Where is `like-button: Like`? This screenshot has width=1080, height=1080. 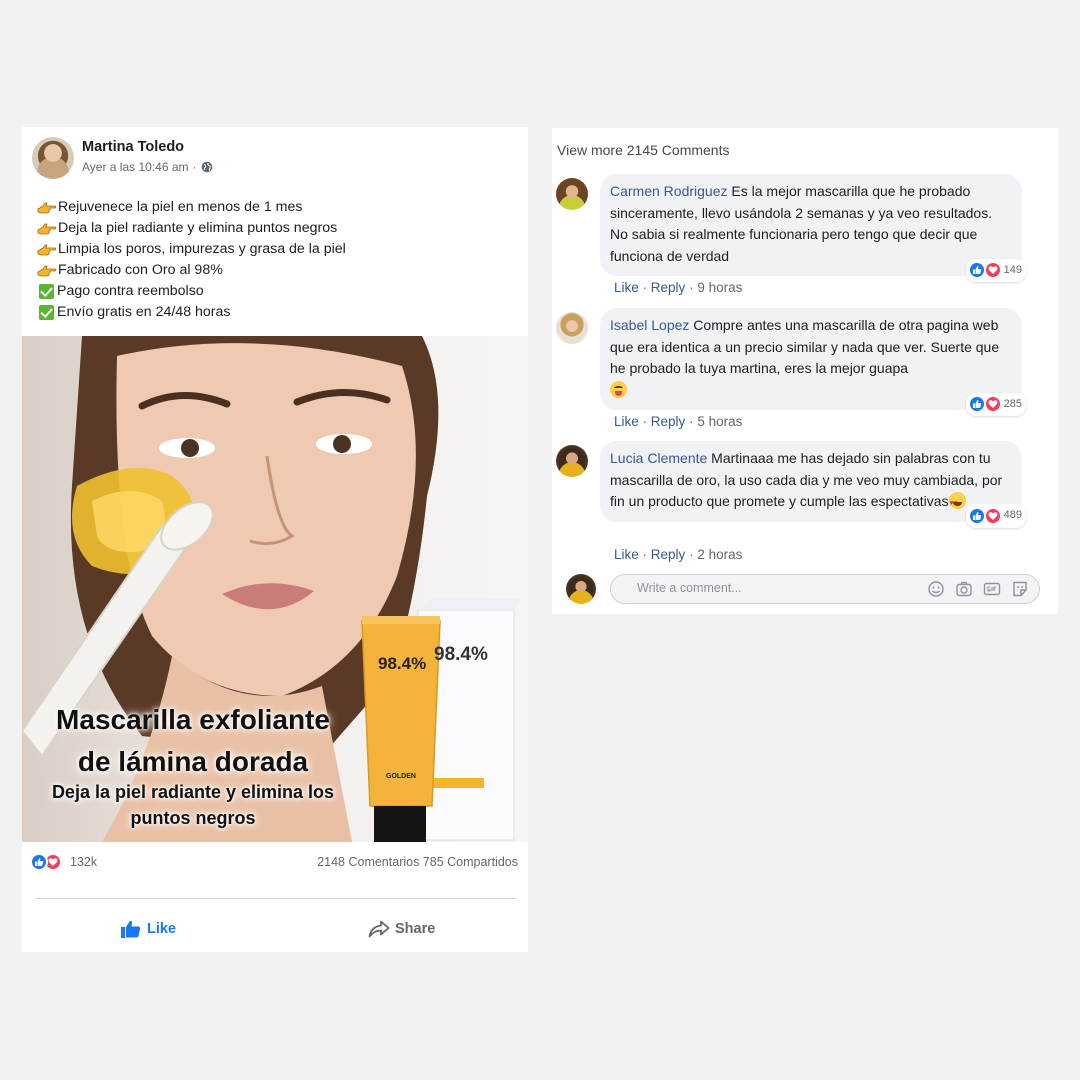
like-button: Like is located at coordinates (148, 929).